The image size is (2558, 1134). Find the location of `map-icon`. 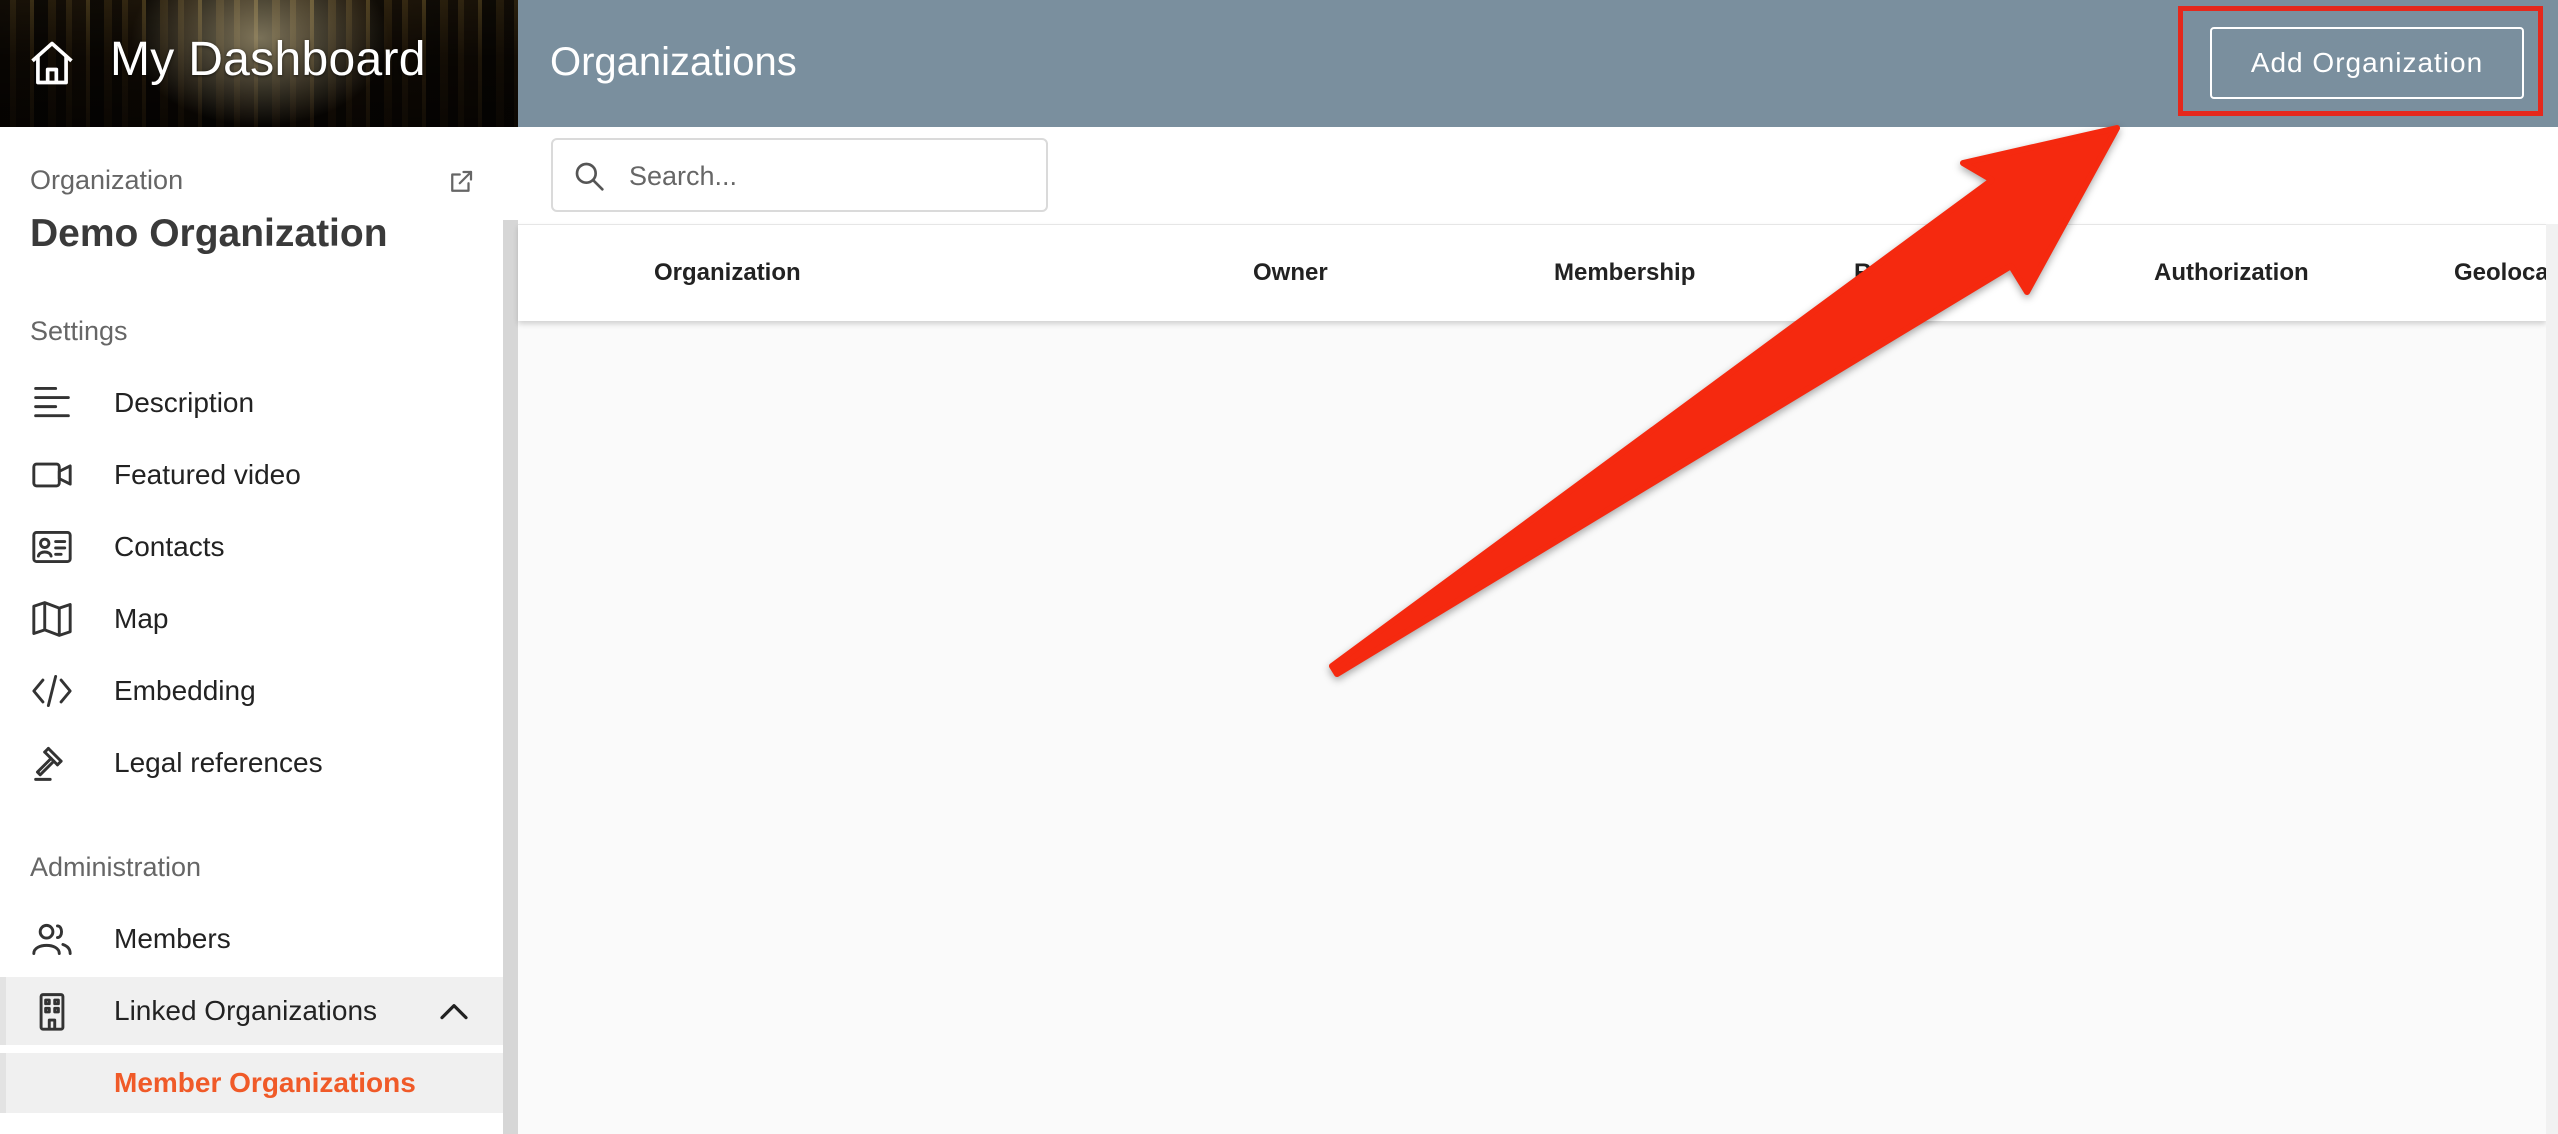

map-icon is located at coordinates (52, 619).